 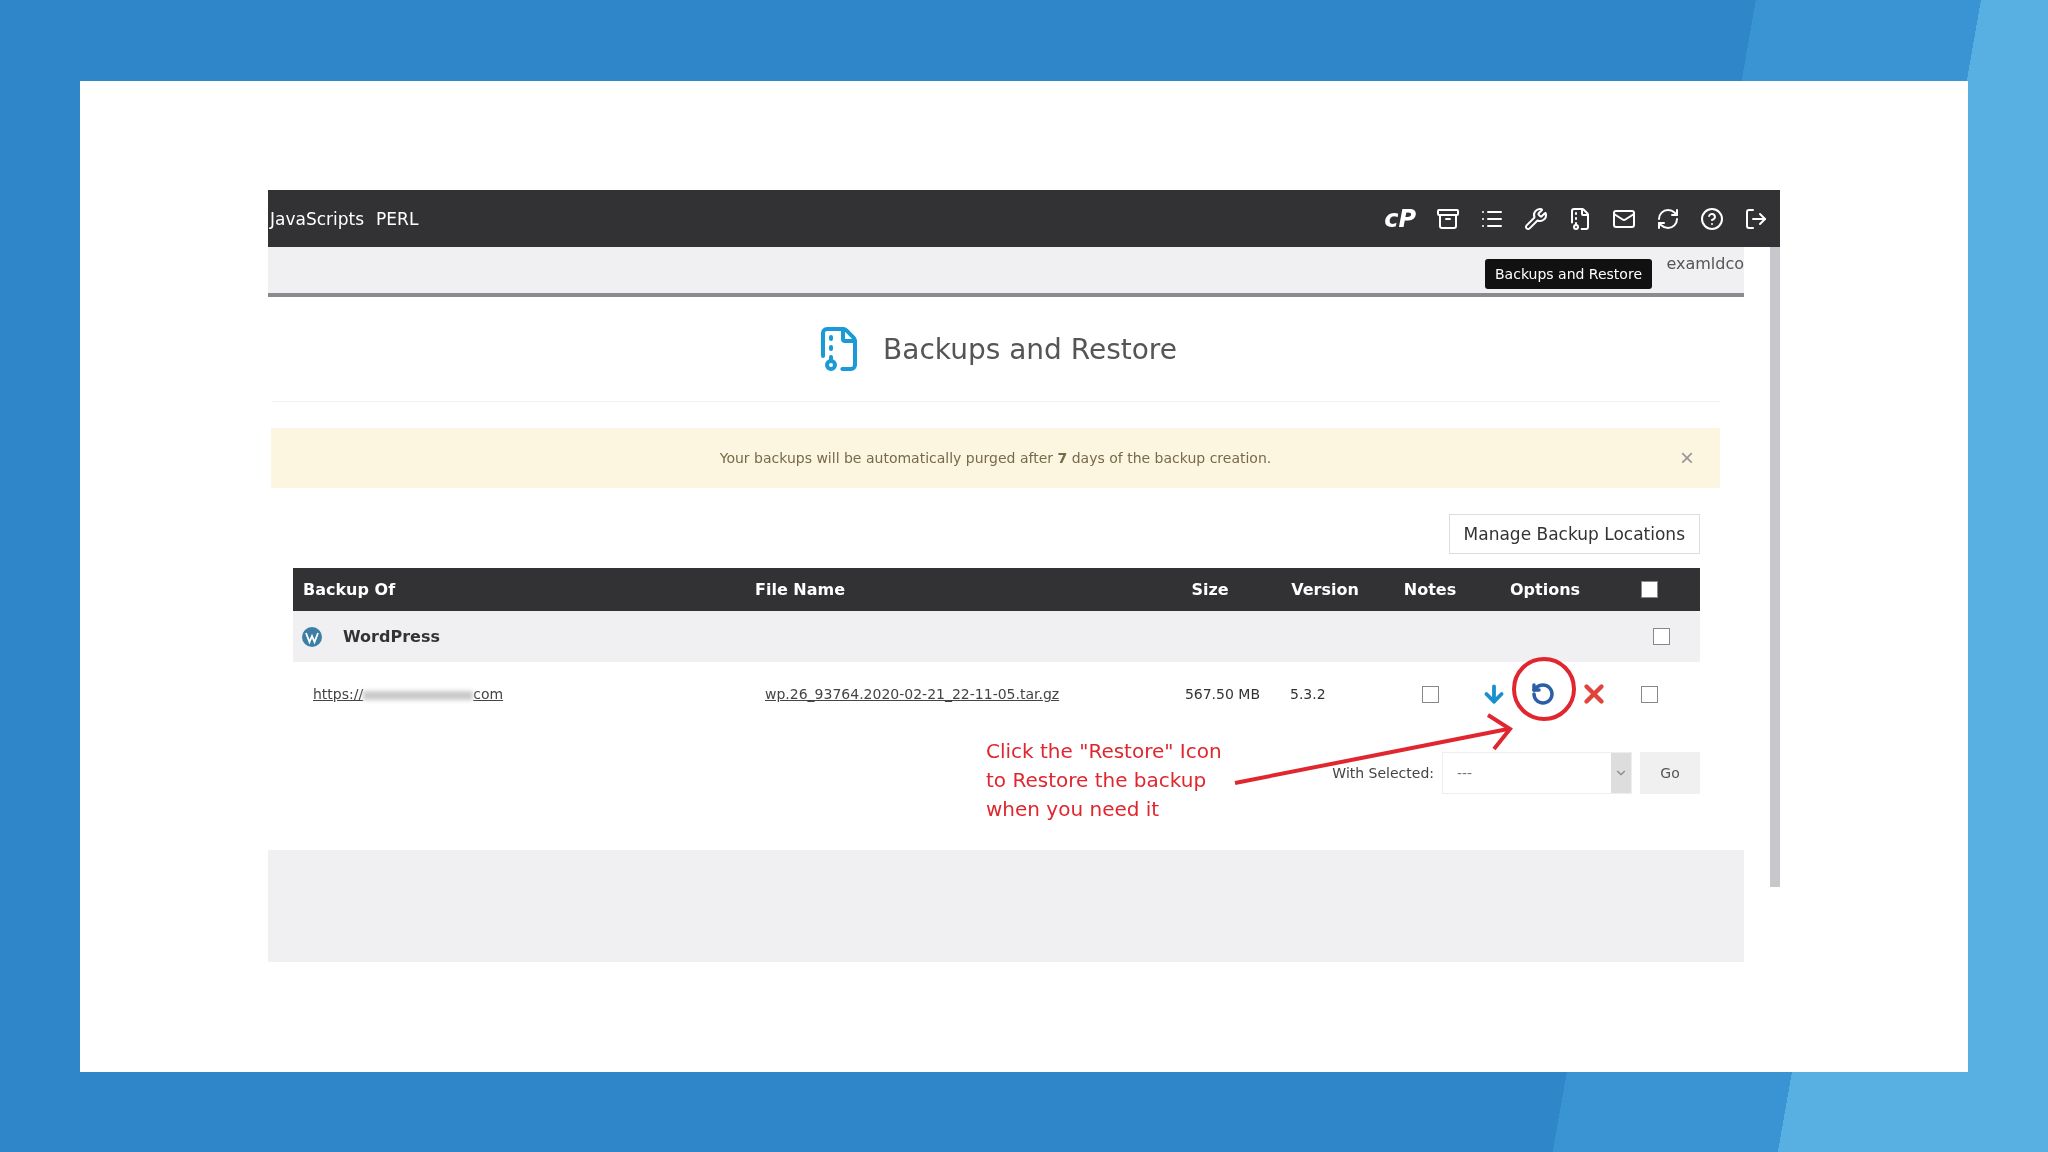 What do you see at coordinates (1668, 218) in the screenshot?
I see `refresh-icon` at bounding box center [1668, 218].